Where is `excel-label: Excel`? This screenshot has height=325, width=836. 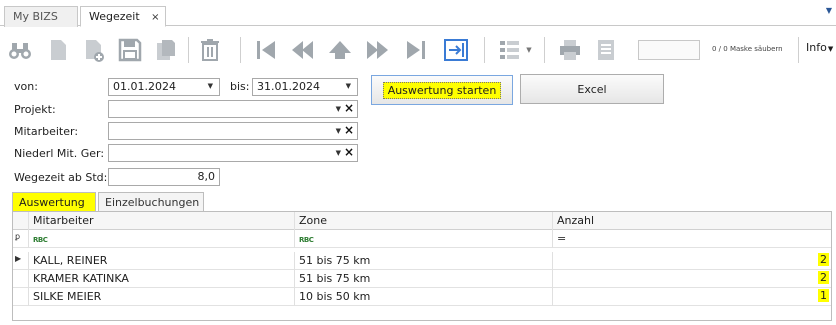
excel-label: Excel is located at coordinates (592, 89).